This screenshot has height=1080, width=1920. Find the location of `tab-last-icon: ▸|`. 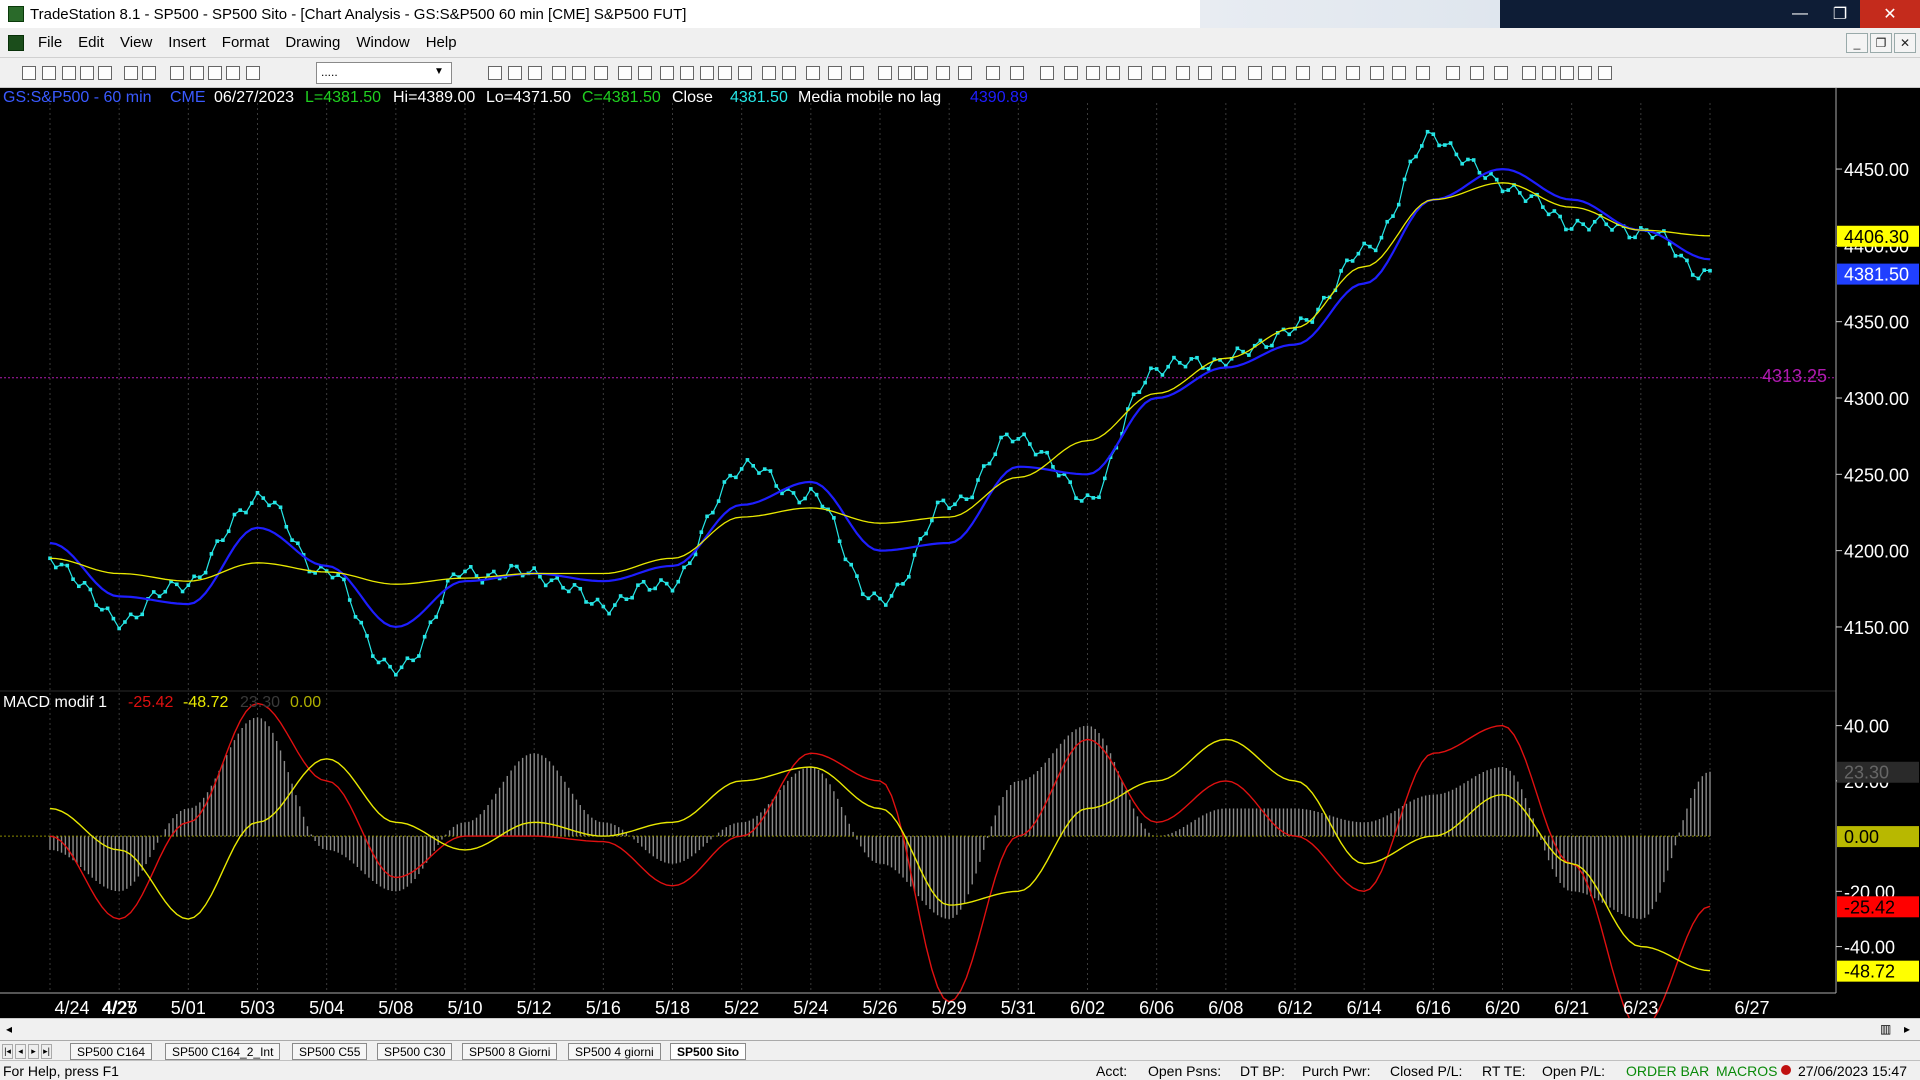

tab-last-icon: ▸| is located at coordinates (46, 1051).